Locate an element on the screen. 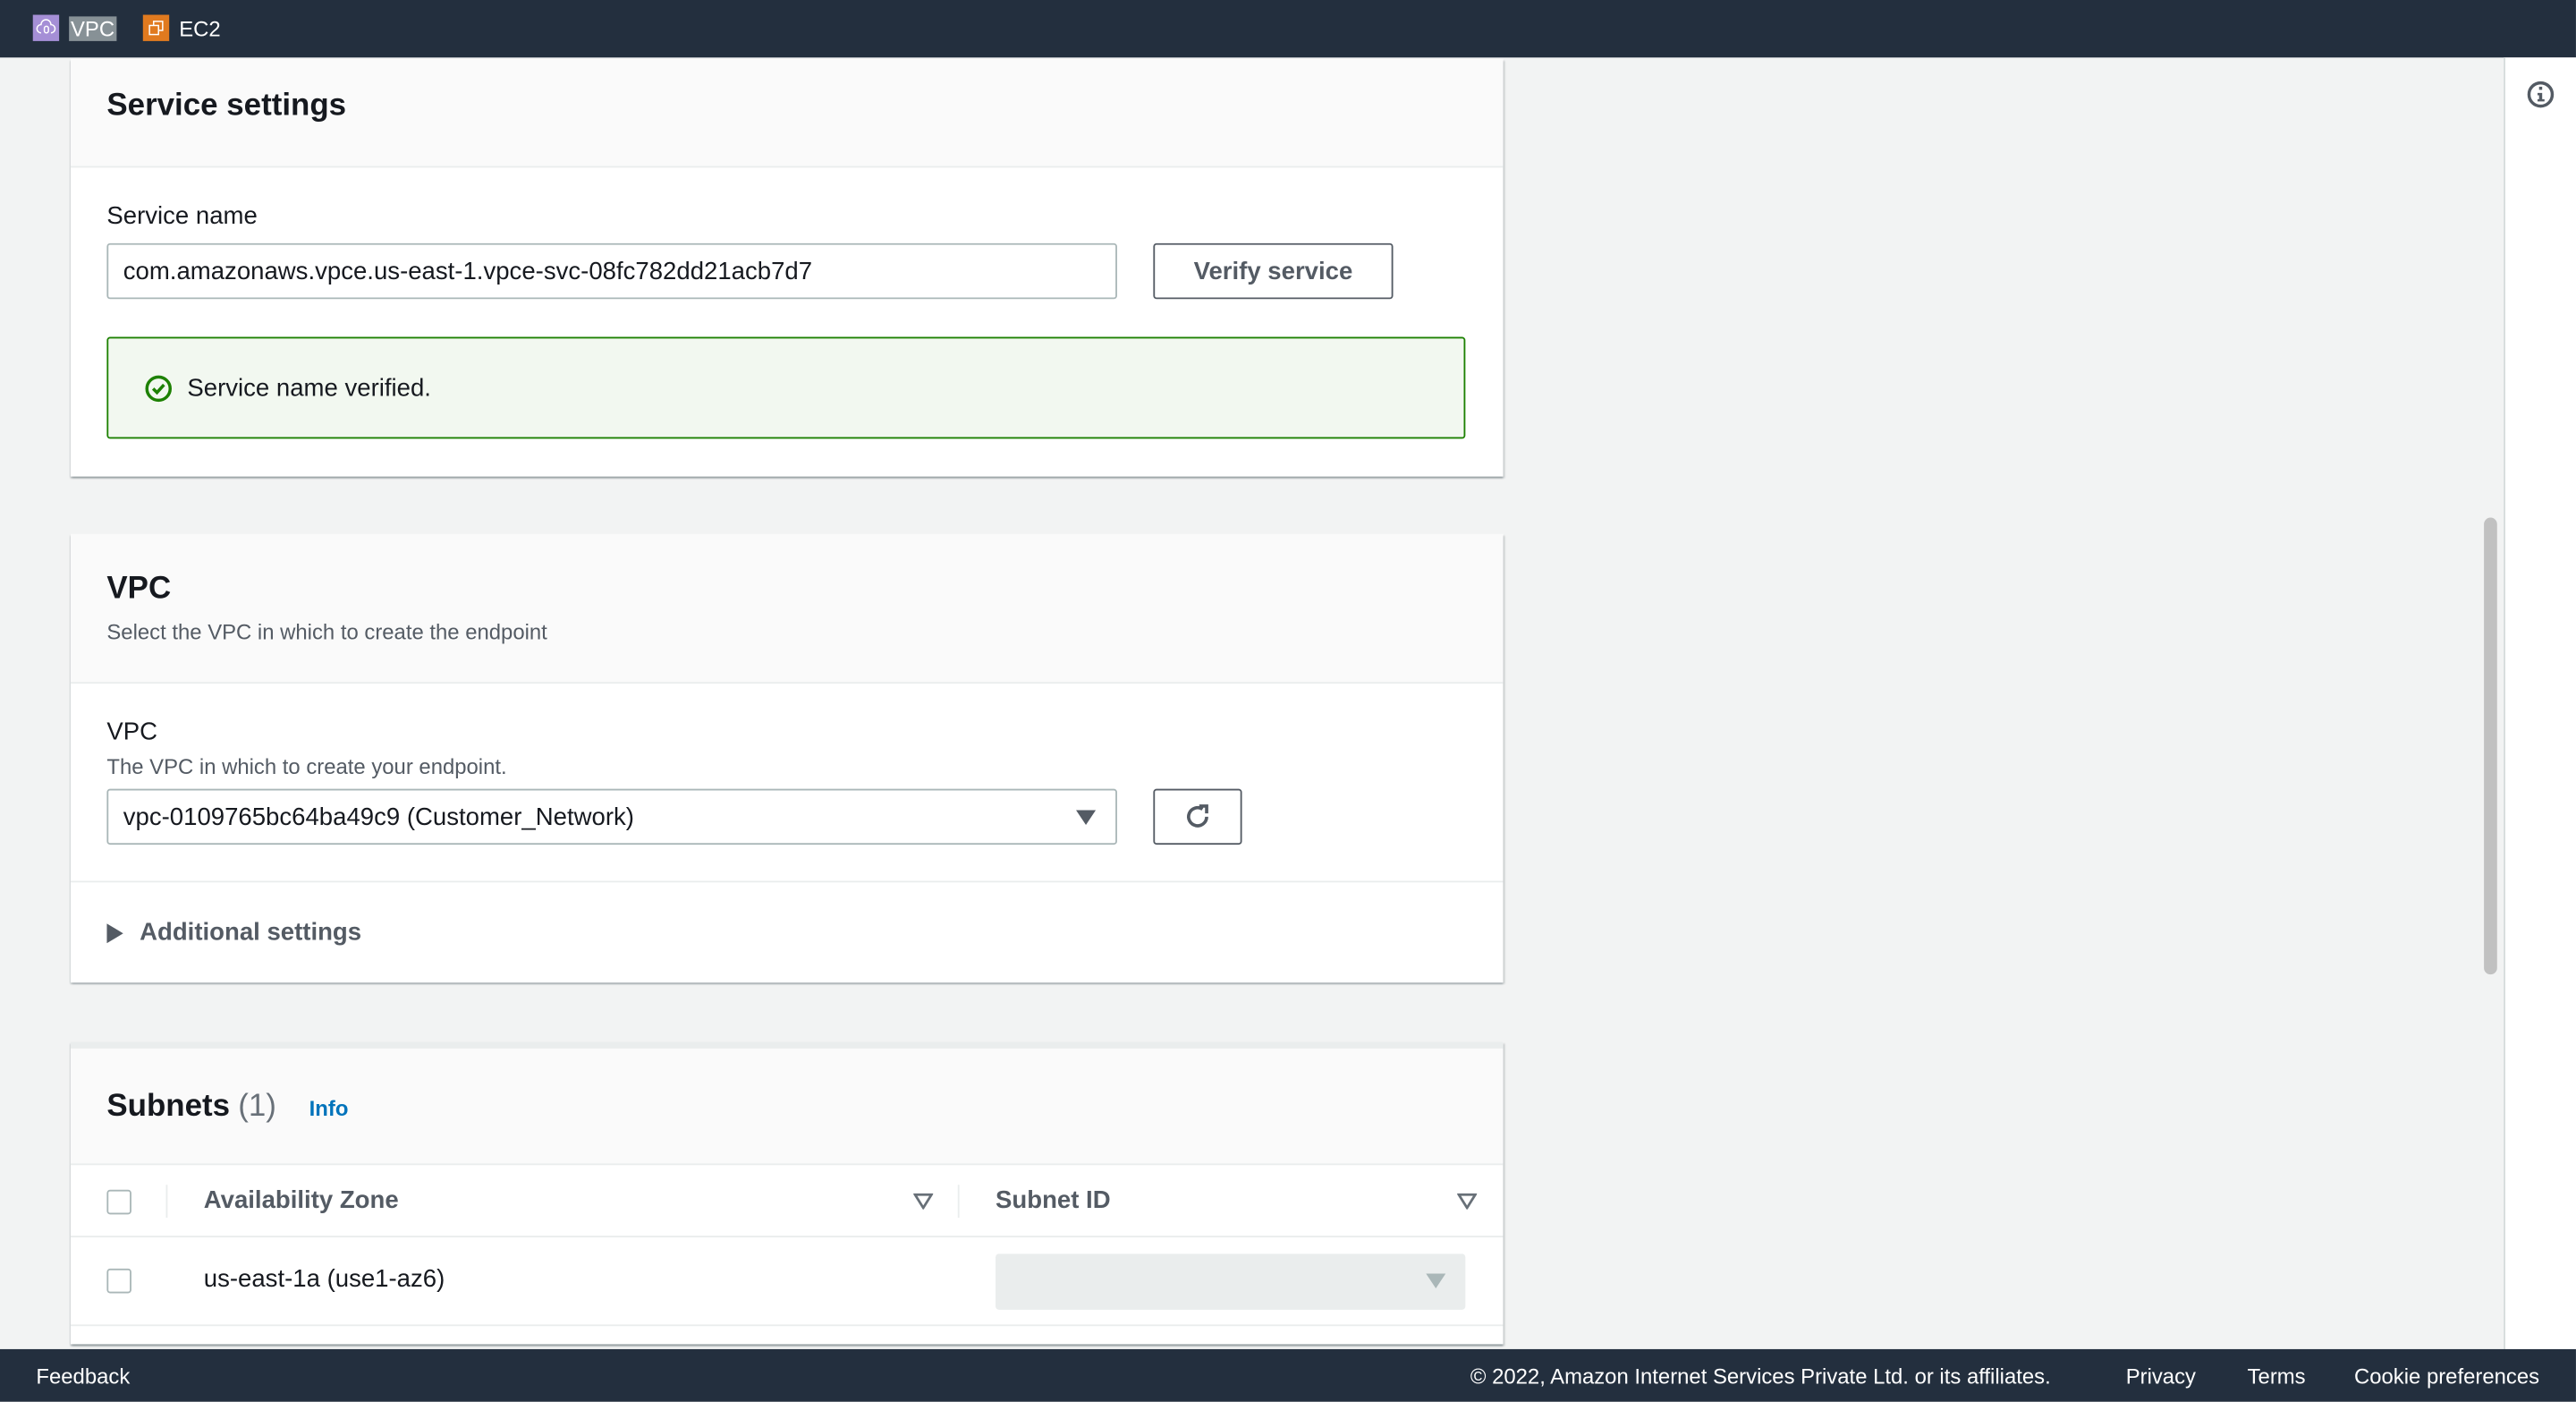 The height and width of the screenshot is (1402, 2576). refresh-icon is located at coordinates (1197, 816).